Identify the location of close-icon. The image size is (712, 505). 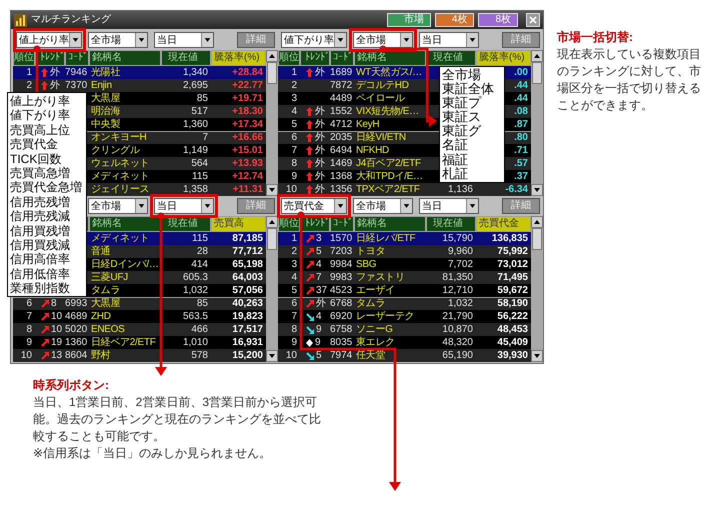
(533, 20).